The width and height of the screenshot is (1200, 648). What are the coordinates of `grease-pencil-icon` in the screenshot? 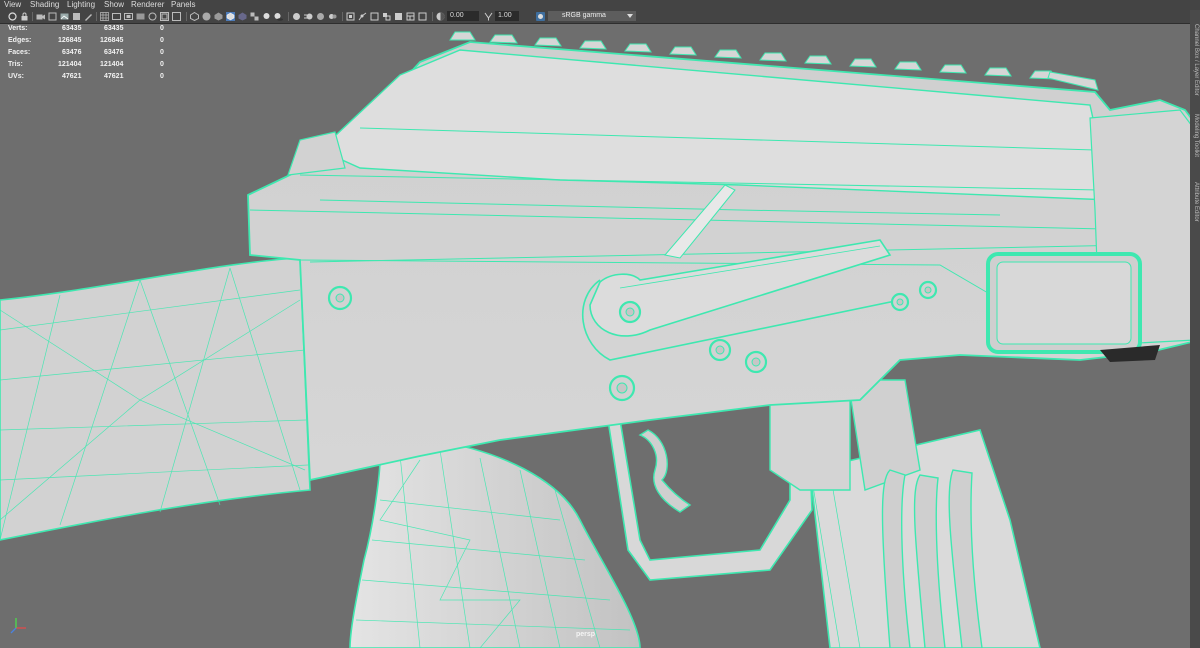 It's located at (88, 16).